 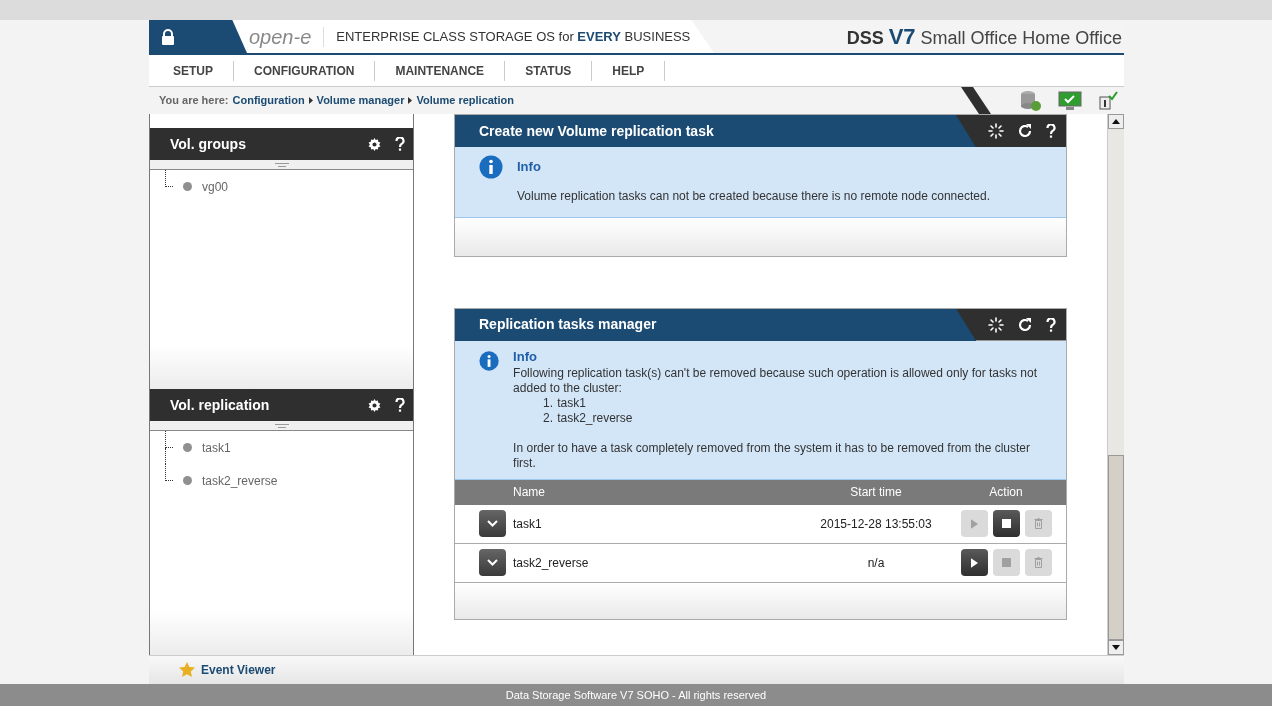 What do you see at coordinates (636, 695) in the screenshot?
I see `footer-text: Data Storage Software V7 SOHO - All rights reserved` at bounding box center [636, 695].